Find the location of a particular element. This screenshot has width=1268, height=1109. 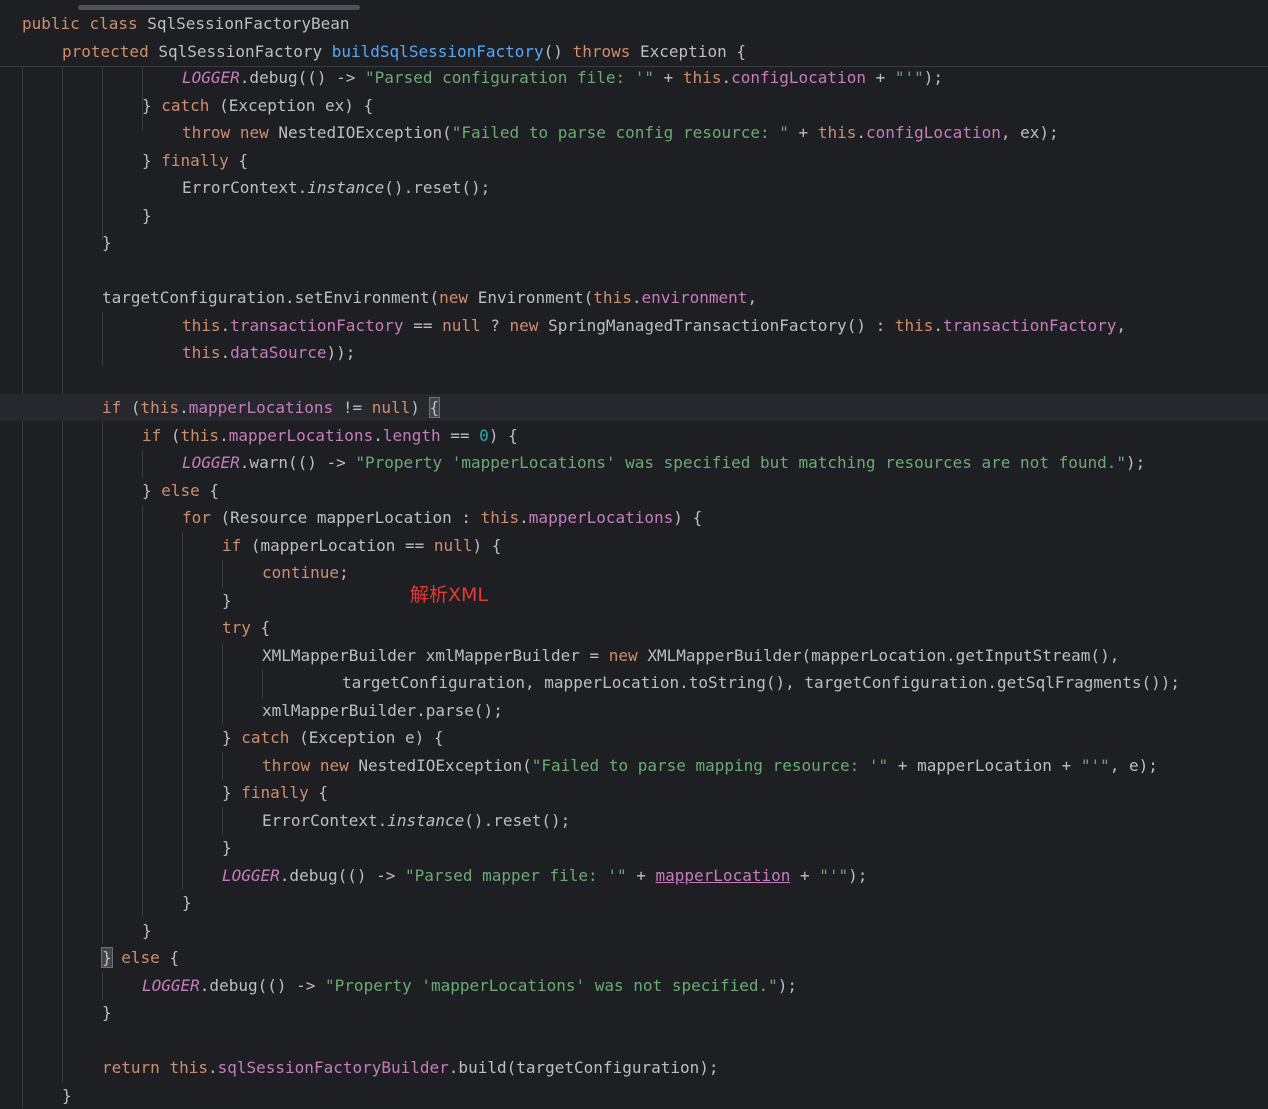

mapper-location-reference: mapperLocation is located at coordinates (723, 875).